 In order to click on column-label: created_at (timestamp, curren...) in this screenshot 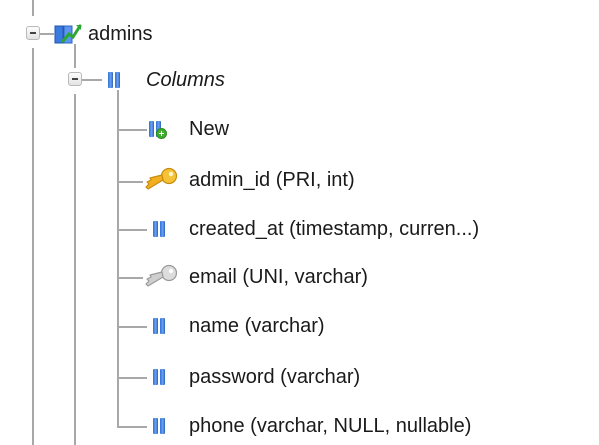, I will do `click(334, 229)`.